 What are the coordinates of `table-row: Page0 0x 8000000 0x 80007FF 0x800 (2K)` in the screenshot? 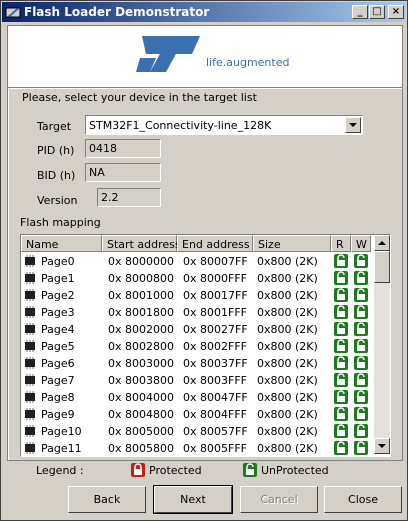 It's located at (196, 261).